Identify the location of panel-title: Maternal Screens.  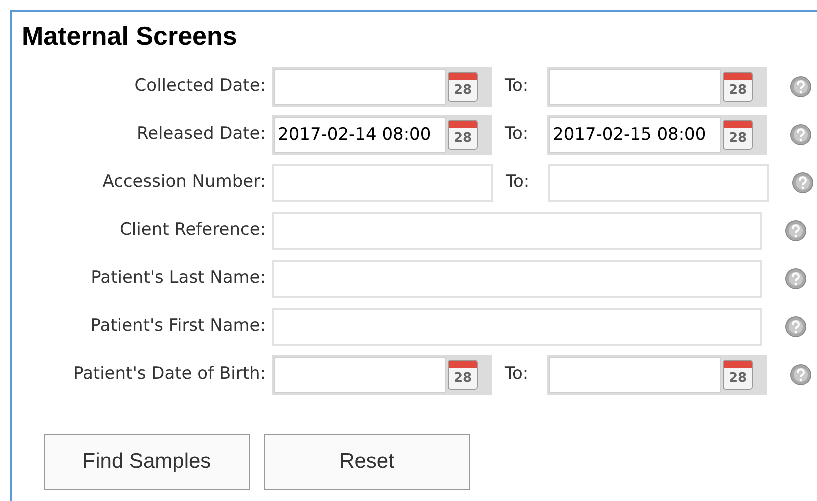
(130, 36).